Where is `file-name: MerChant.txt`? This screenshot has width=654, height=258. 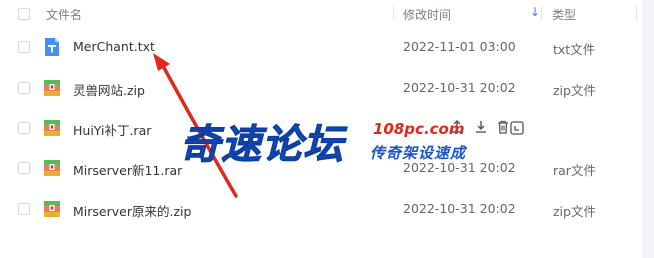 file-name: MerChant.txt is located at coordinates (114, 46).